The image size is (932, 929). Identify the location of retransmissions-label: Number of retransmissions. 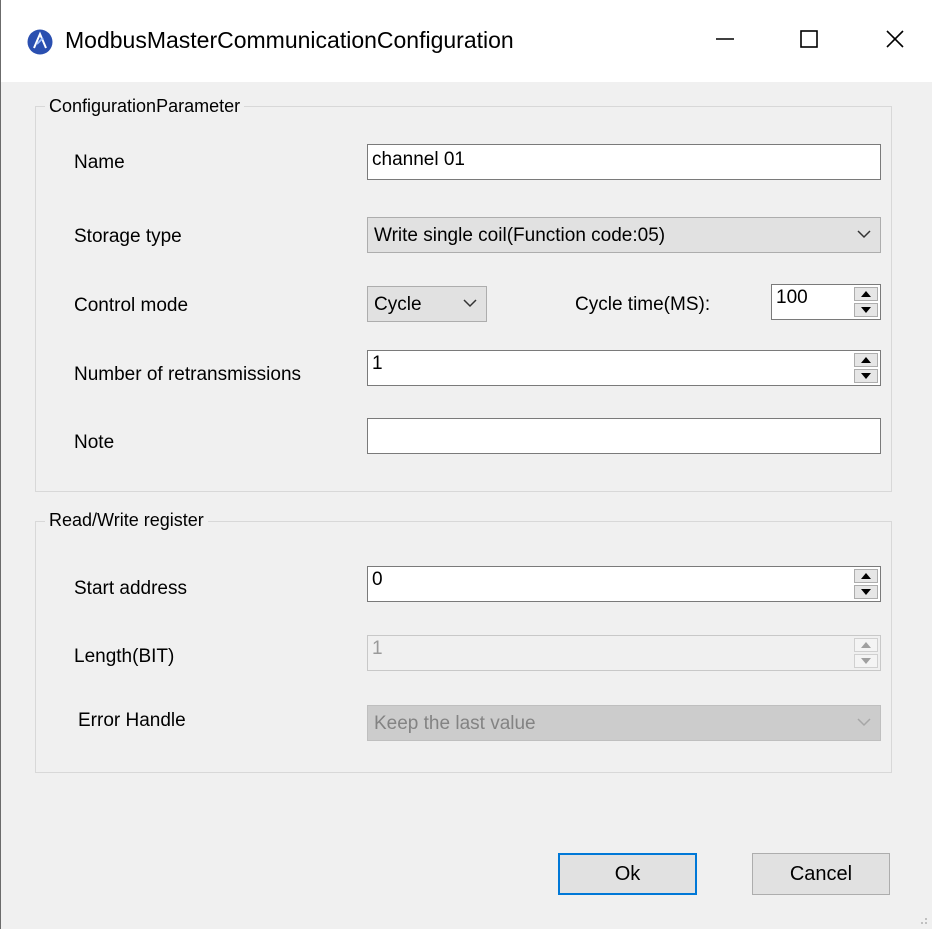
(188, 374).